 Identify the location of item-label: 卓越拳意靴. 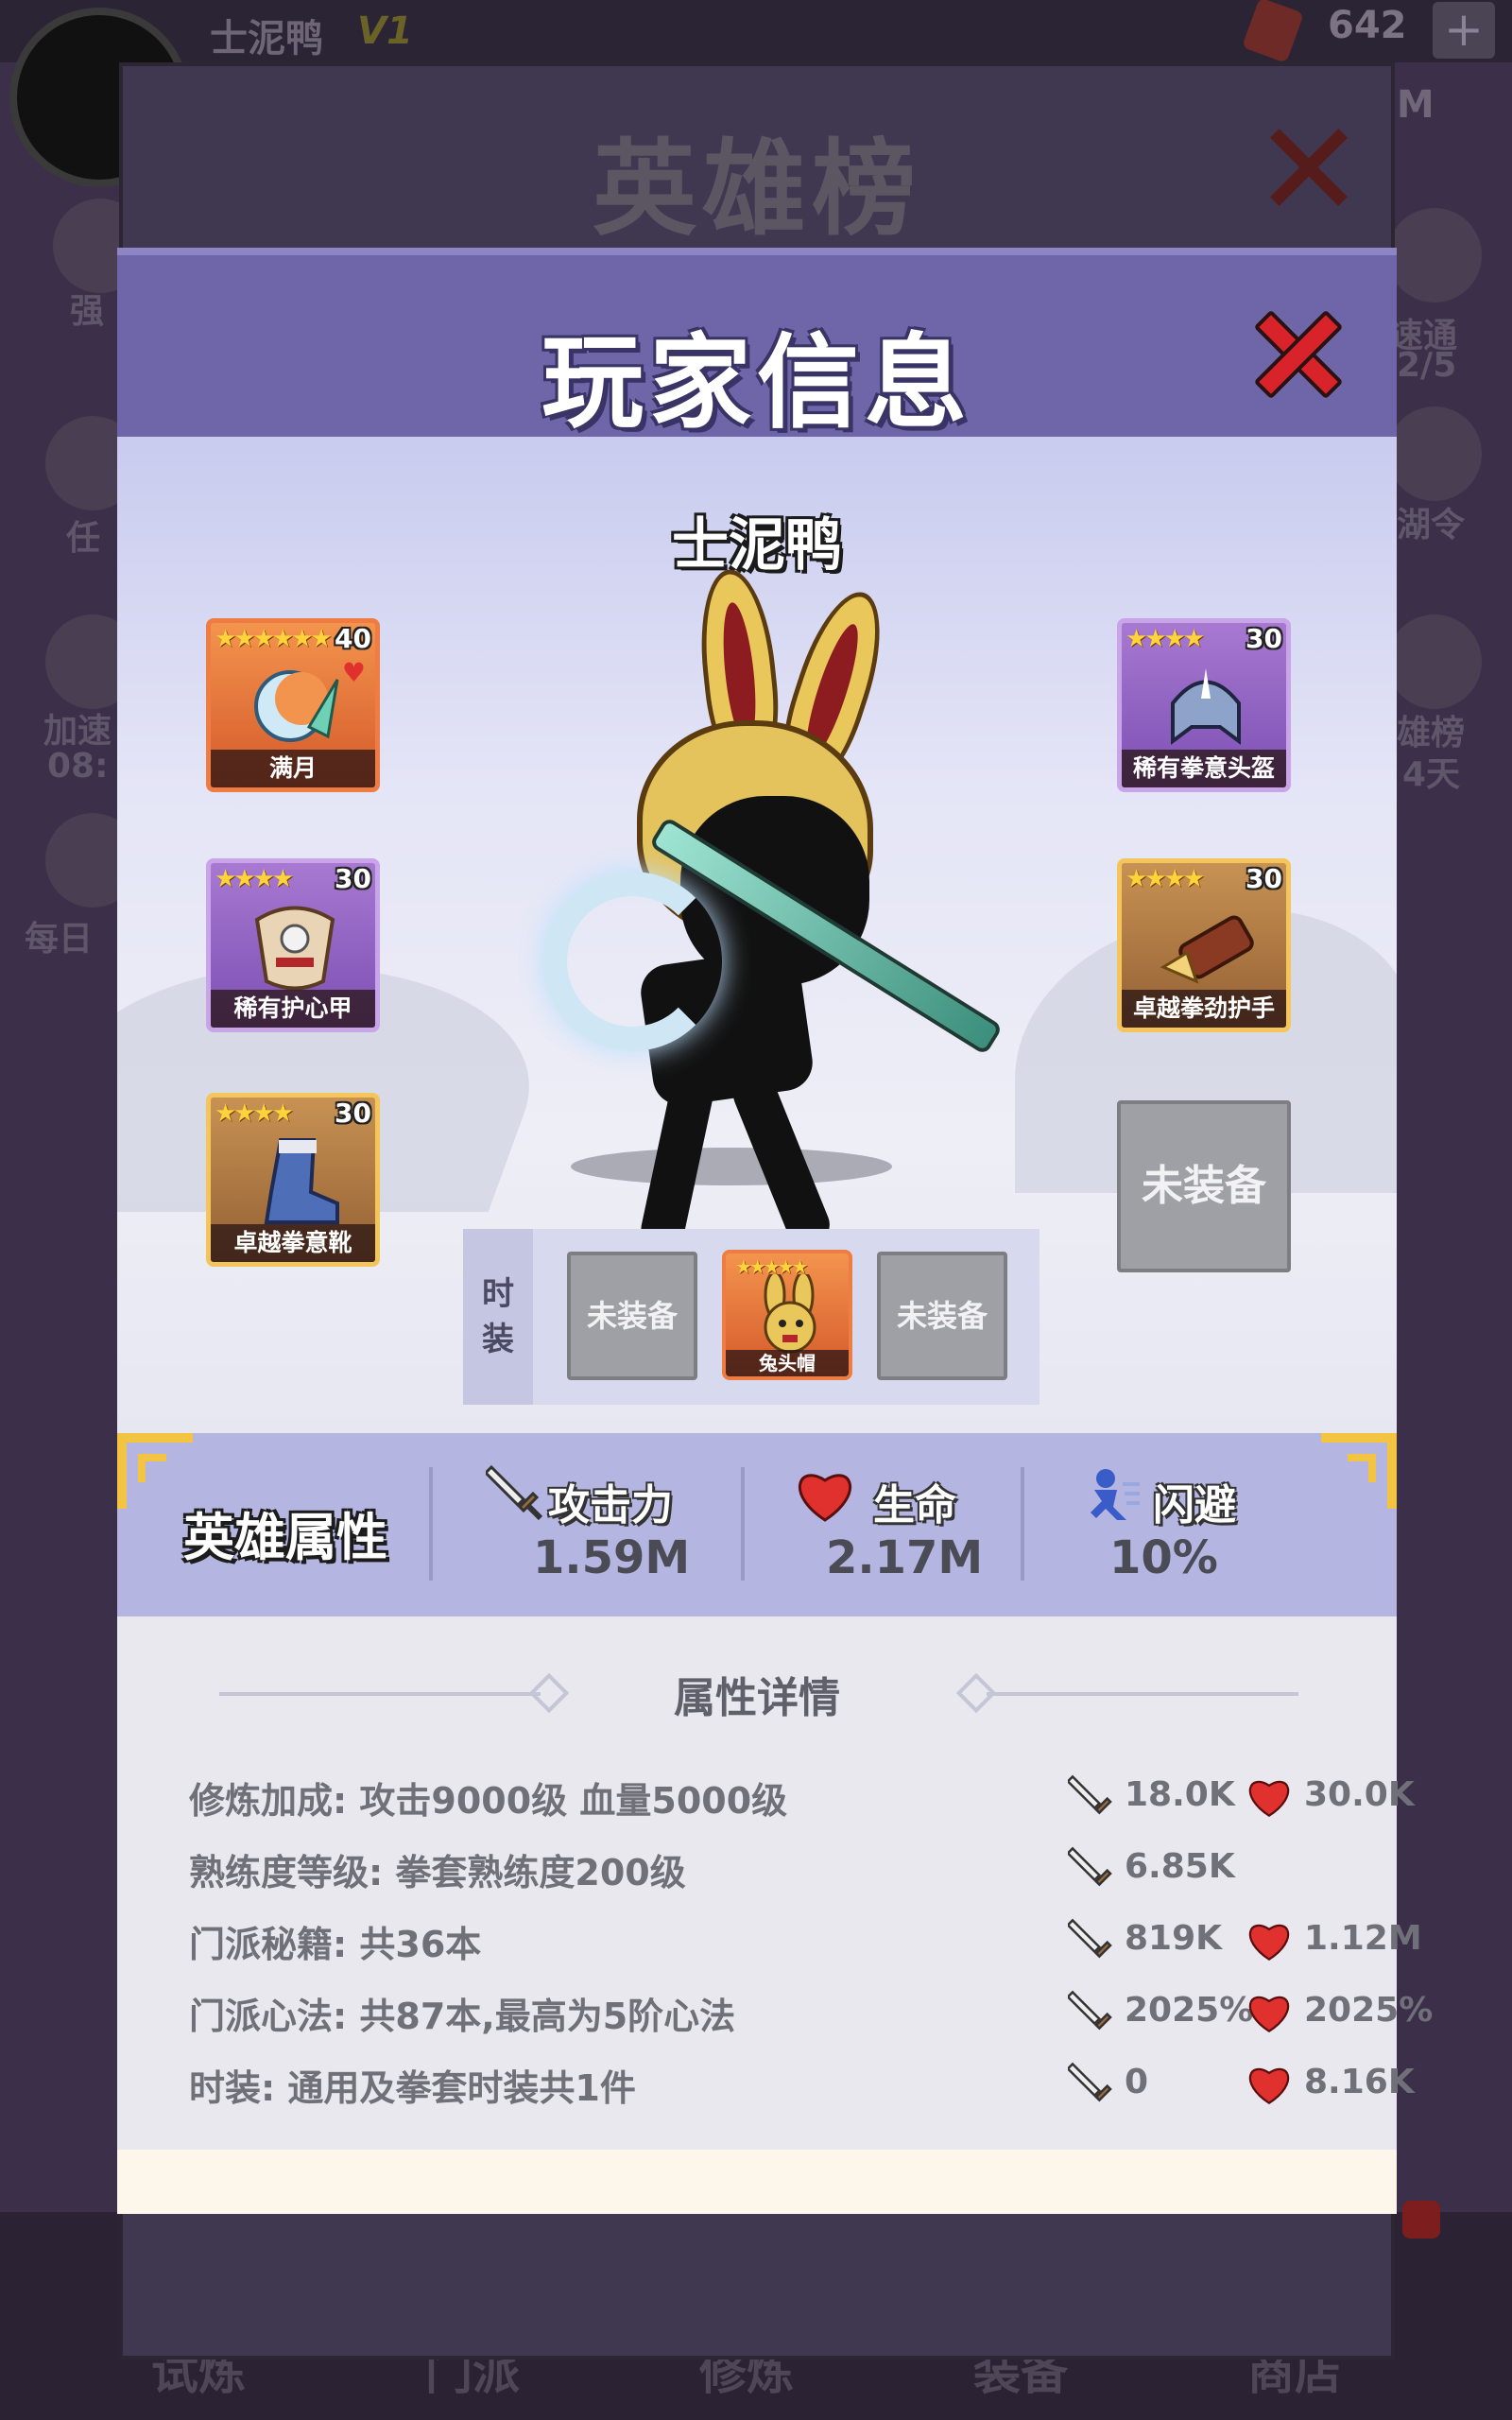
(293, 1243).